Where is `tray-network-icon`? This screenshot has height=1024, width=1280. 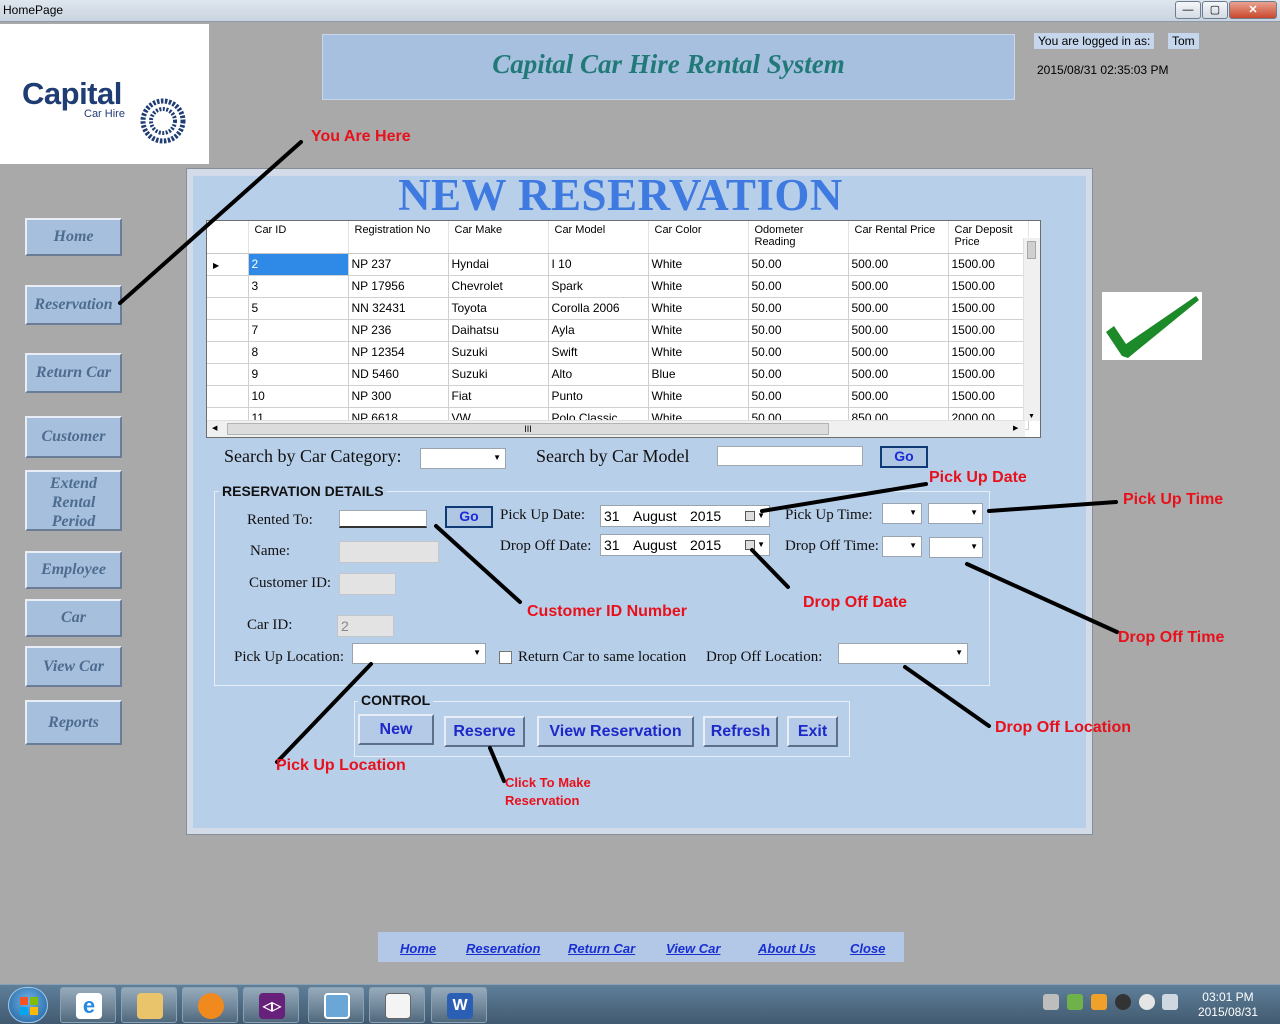 tray-network-icon is located at coordinates (1051, 1002).